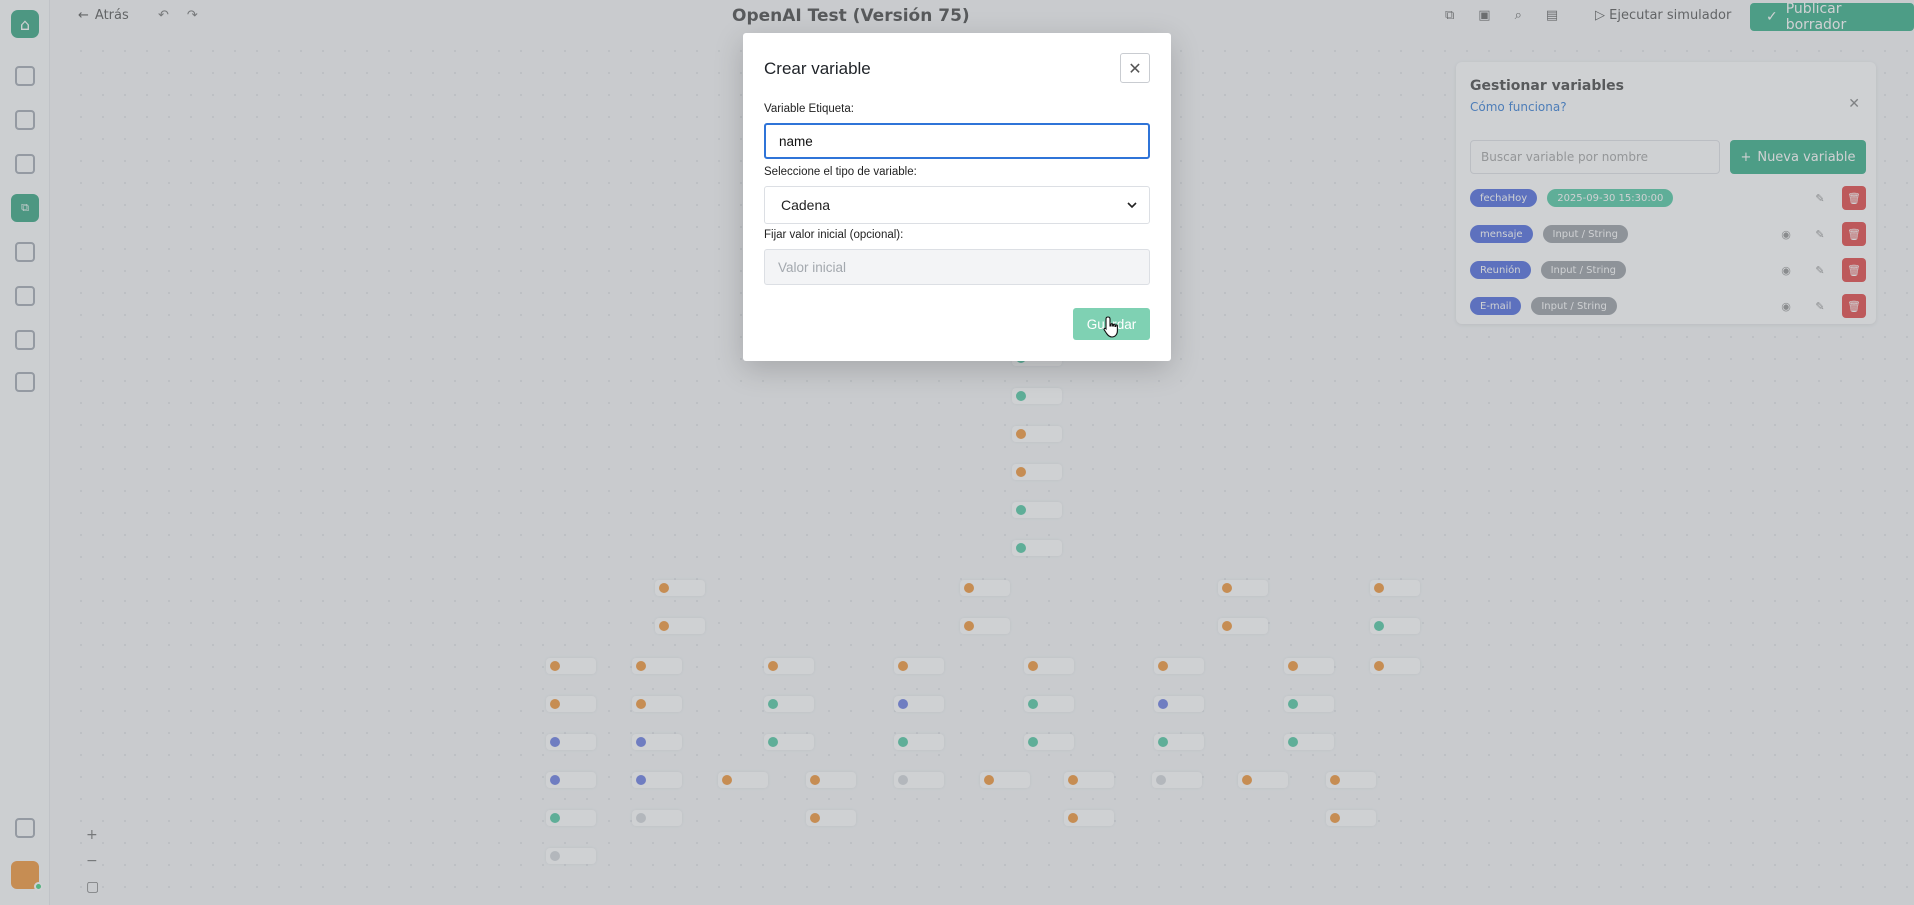 The height and width of the screenshot is (905, 1914). What do you see at coordinates (957, 205) in the screenshot?
I see `variable-type-select: Cadena` at bounding box center [957, 205].